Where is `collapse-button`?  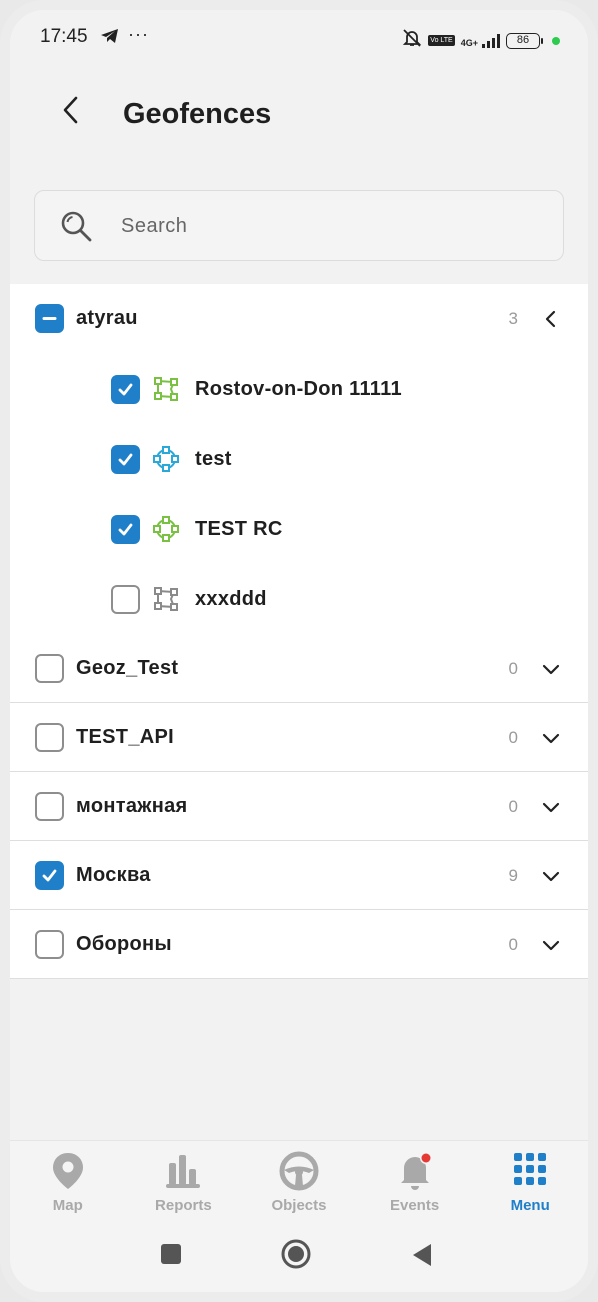 collapse-button is located at coordinates (551, 321).